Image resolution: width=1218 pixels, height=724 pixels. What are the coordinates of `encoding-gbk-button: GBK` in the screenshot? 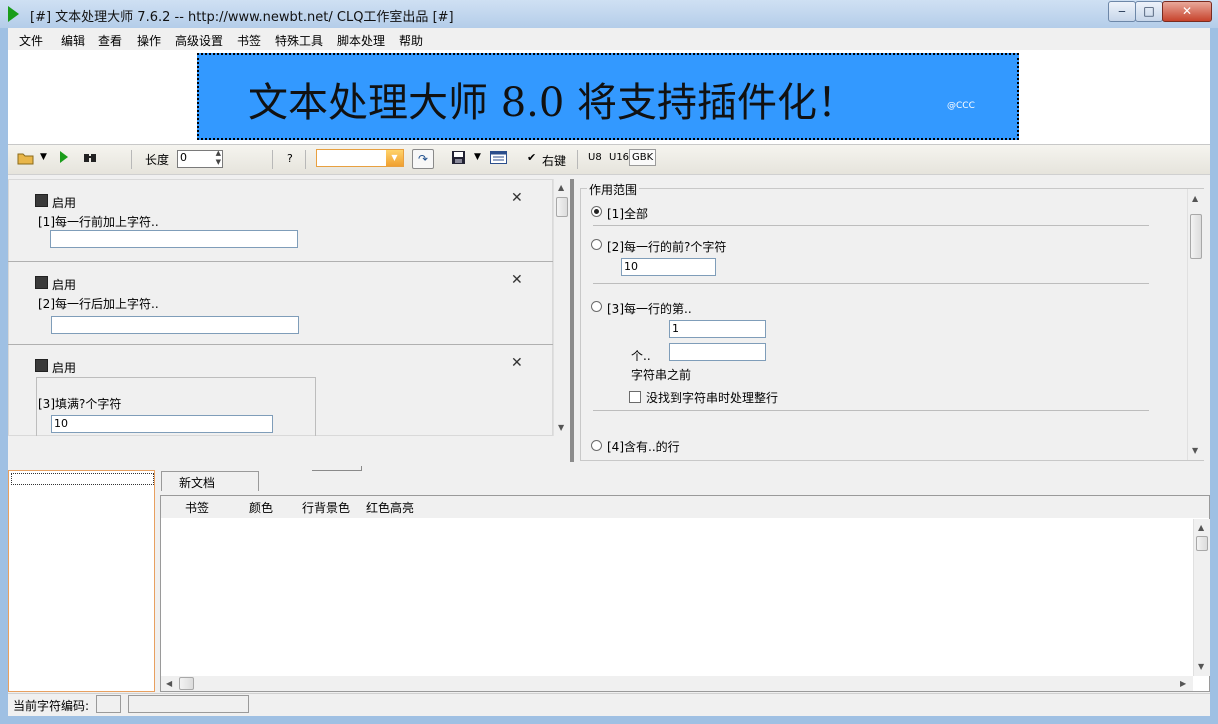 It's located at (643, 157).